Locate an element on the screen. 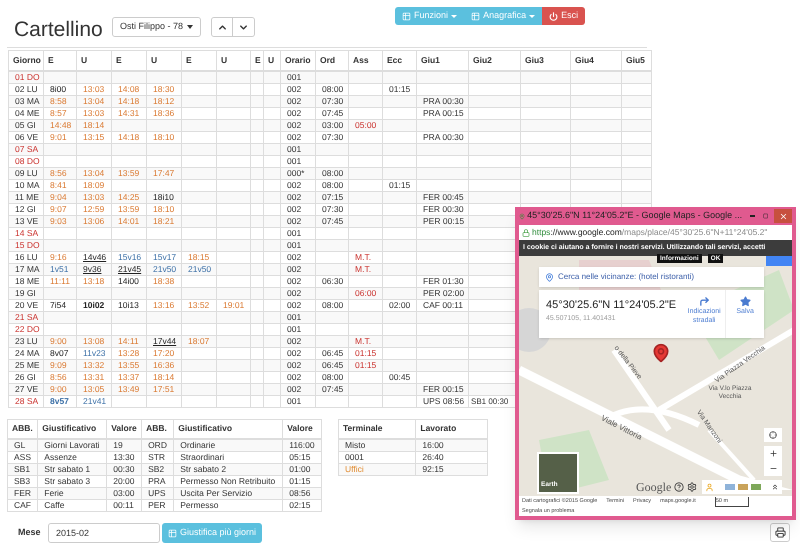 The height and width of the screenshot is (550, 800). punch-time: 21v50 is located at coordinates (200, 269).